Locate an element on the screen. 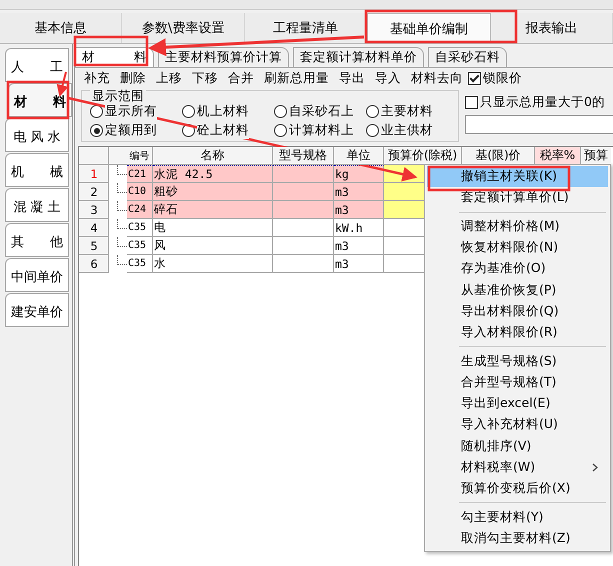 The width and height of the screenshot is (613, 566). menu-item: 材料税率(W) is located at coordinates (517, 467).